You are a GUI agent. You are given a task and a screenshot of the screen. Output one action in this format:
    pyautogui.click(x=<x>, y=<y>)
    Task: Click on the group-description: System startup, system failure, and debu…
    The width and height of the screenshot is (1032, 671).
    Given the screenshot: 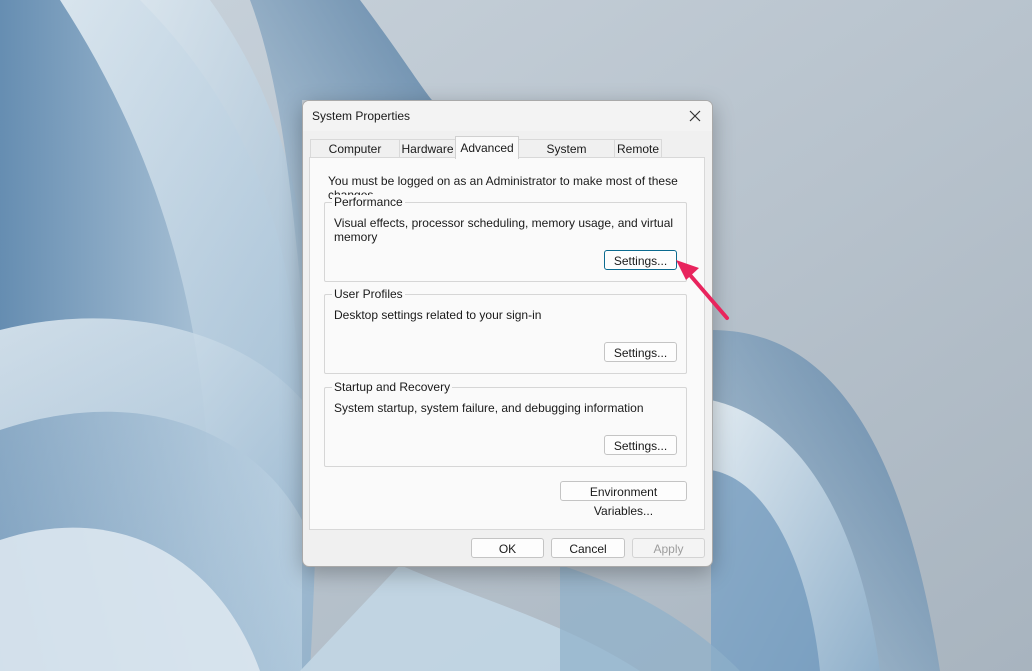 What is the action you would take?
    pyautogui.click(x=489, y=408)
    